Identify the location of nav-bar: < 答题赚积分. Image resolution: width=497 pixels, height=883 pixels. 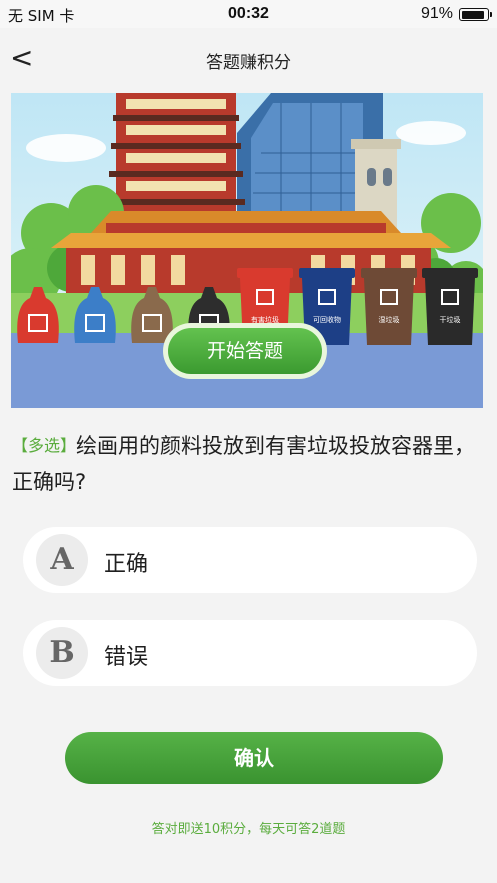
(248, 59).